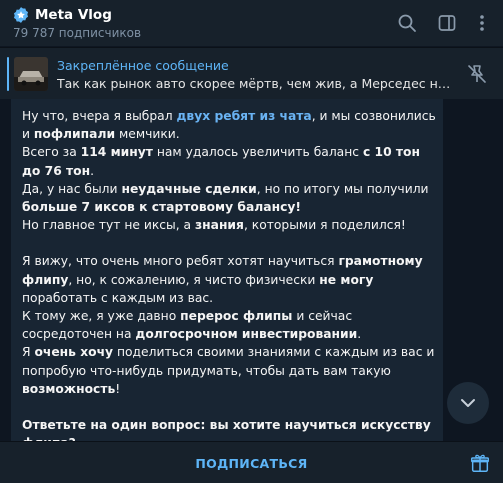 Image resolution: width=503 pixels, height=483 pixels. I want to click on search-icon, so click(407, 23).